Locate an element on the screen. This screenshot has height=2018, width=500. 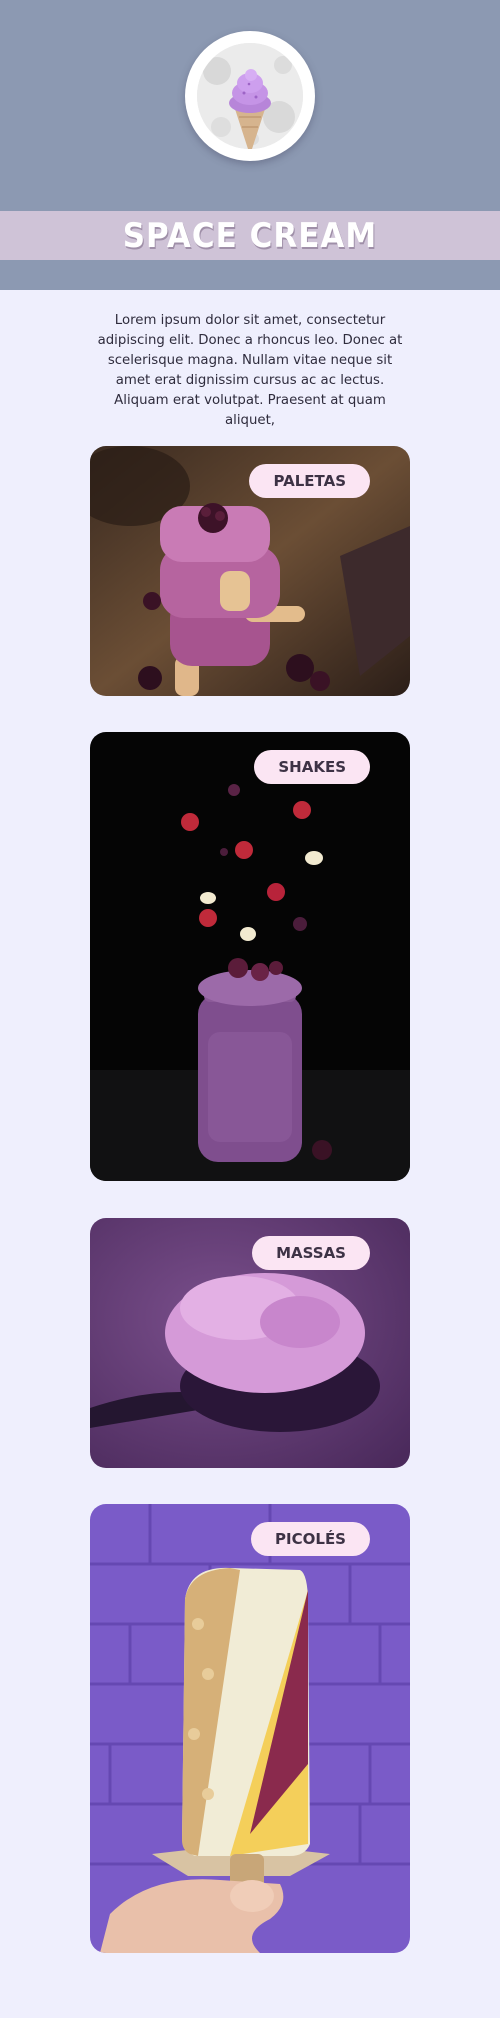
ice-cream-icon is located at coordinates (250, 109).